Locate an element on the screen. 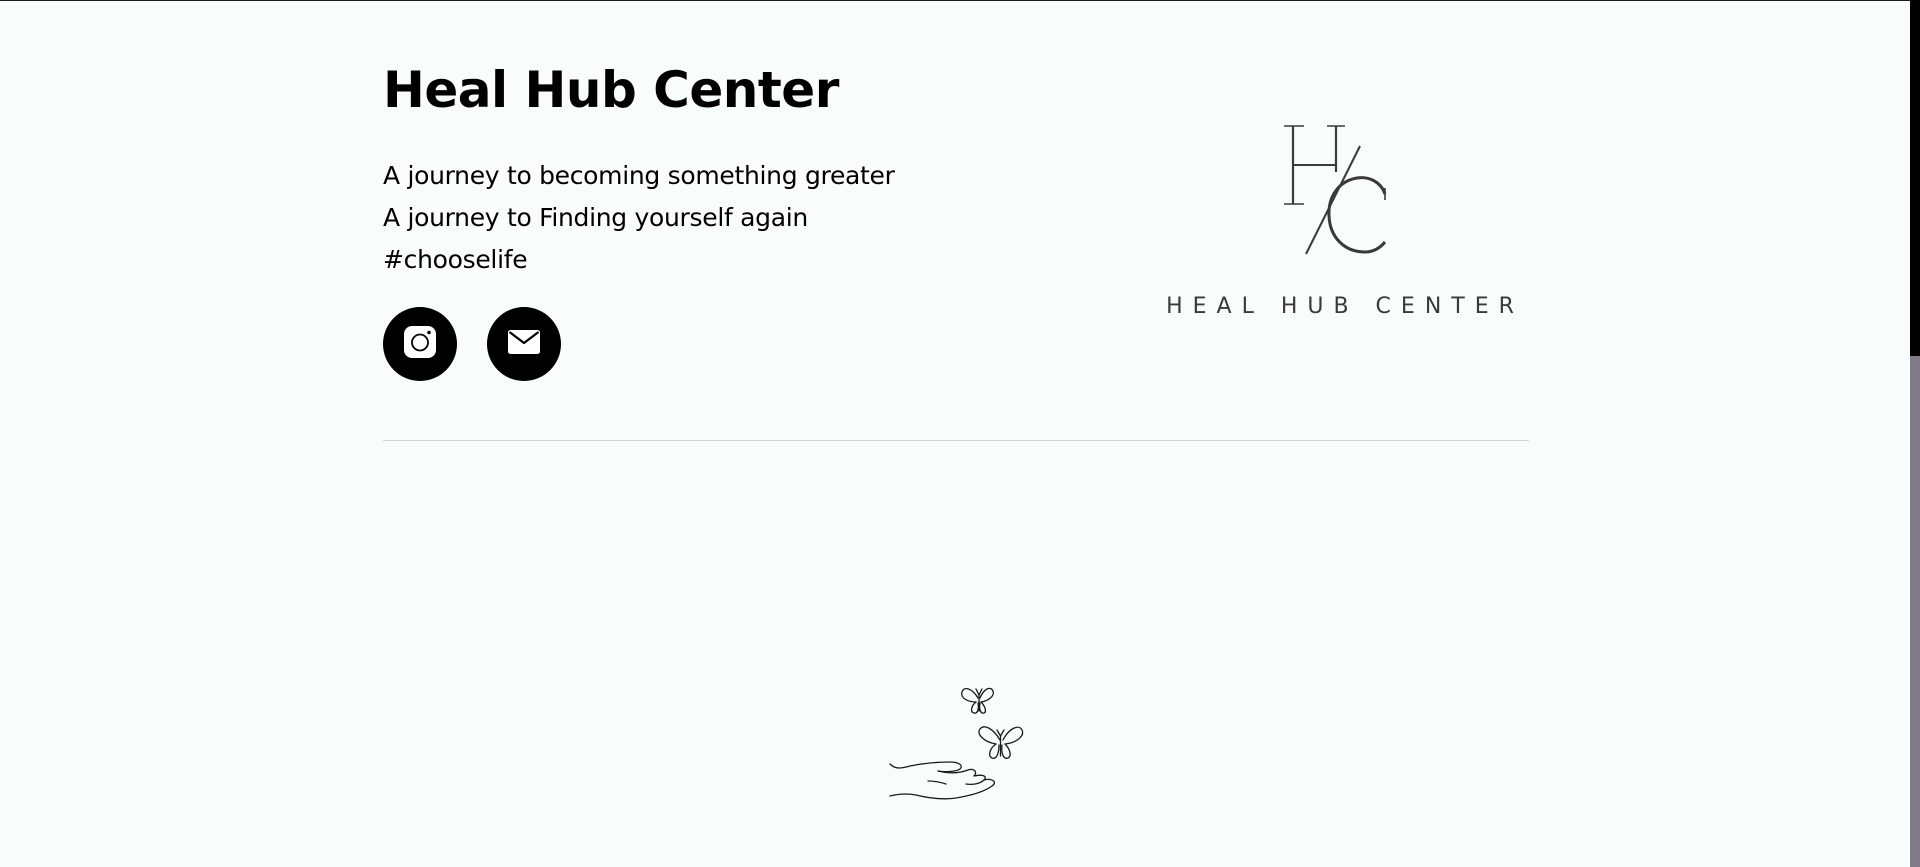  scrollbar-track is located at coordinates (1915, 433).